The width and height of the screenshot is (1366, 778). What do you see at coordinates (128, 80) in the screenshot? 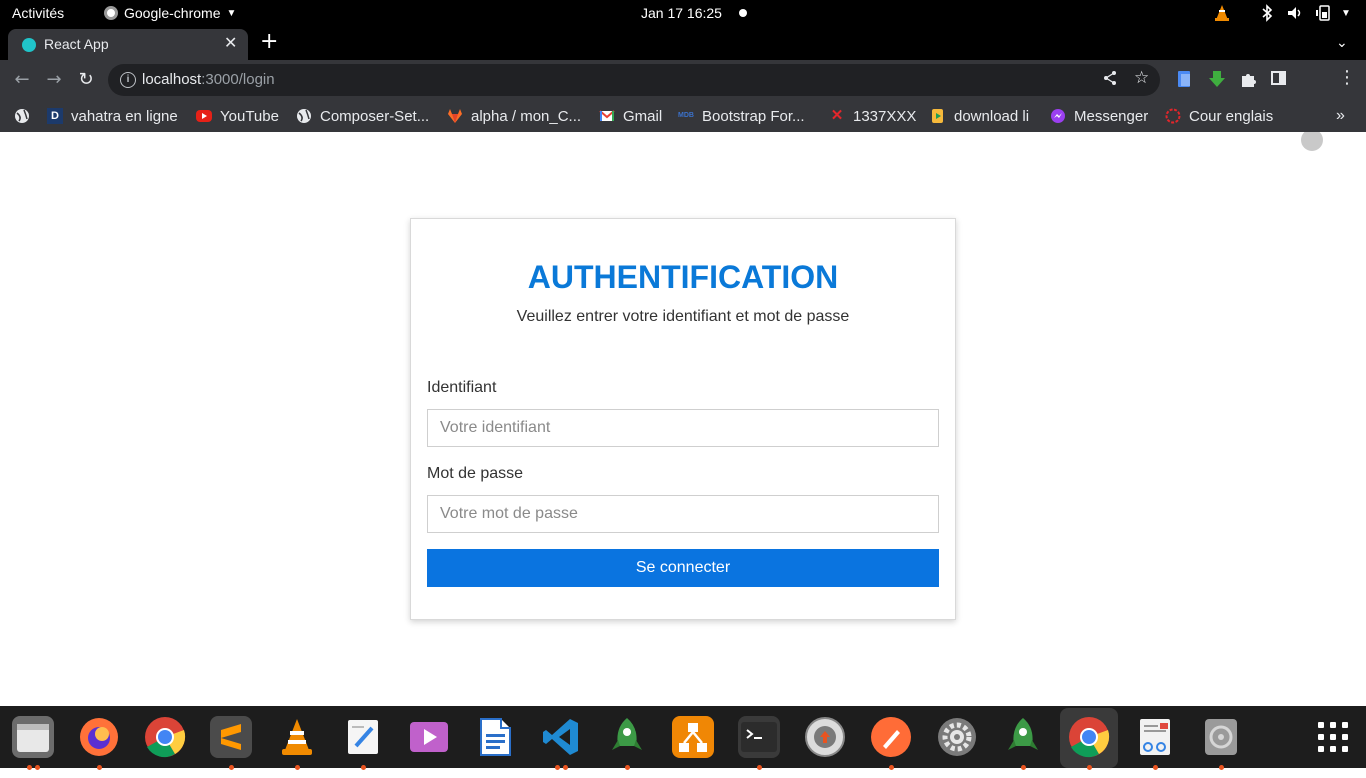
I see `site-info-icon: i` at bounding box center [128, 80].